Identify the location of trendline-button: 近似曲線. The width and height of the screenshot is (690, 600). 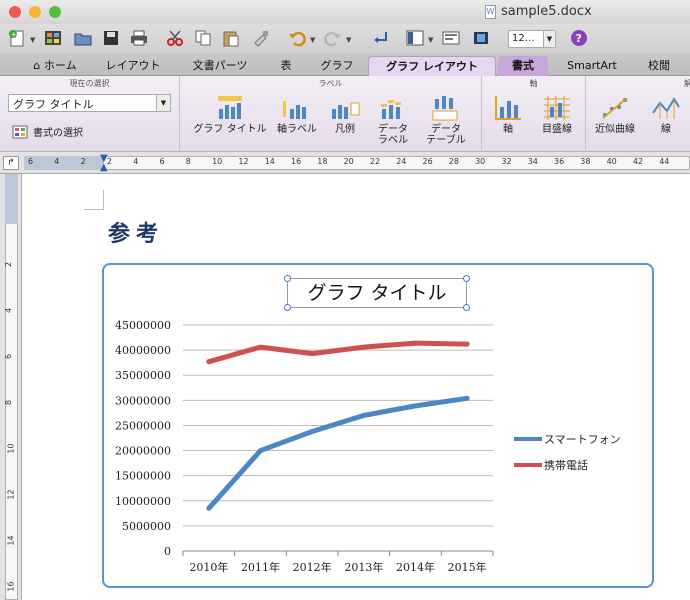
(615, 113).